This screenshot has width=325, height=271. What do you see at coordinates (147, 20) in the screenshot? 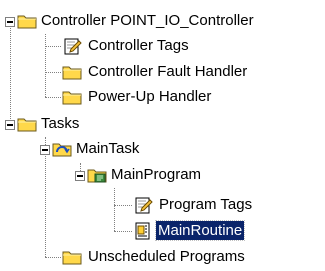
I see `tree-item-controller: Controller POINT_IO_Controller` at bounding box center [147, 20].